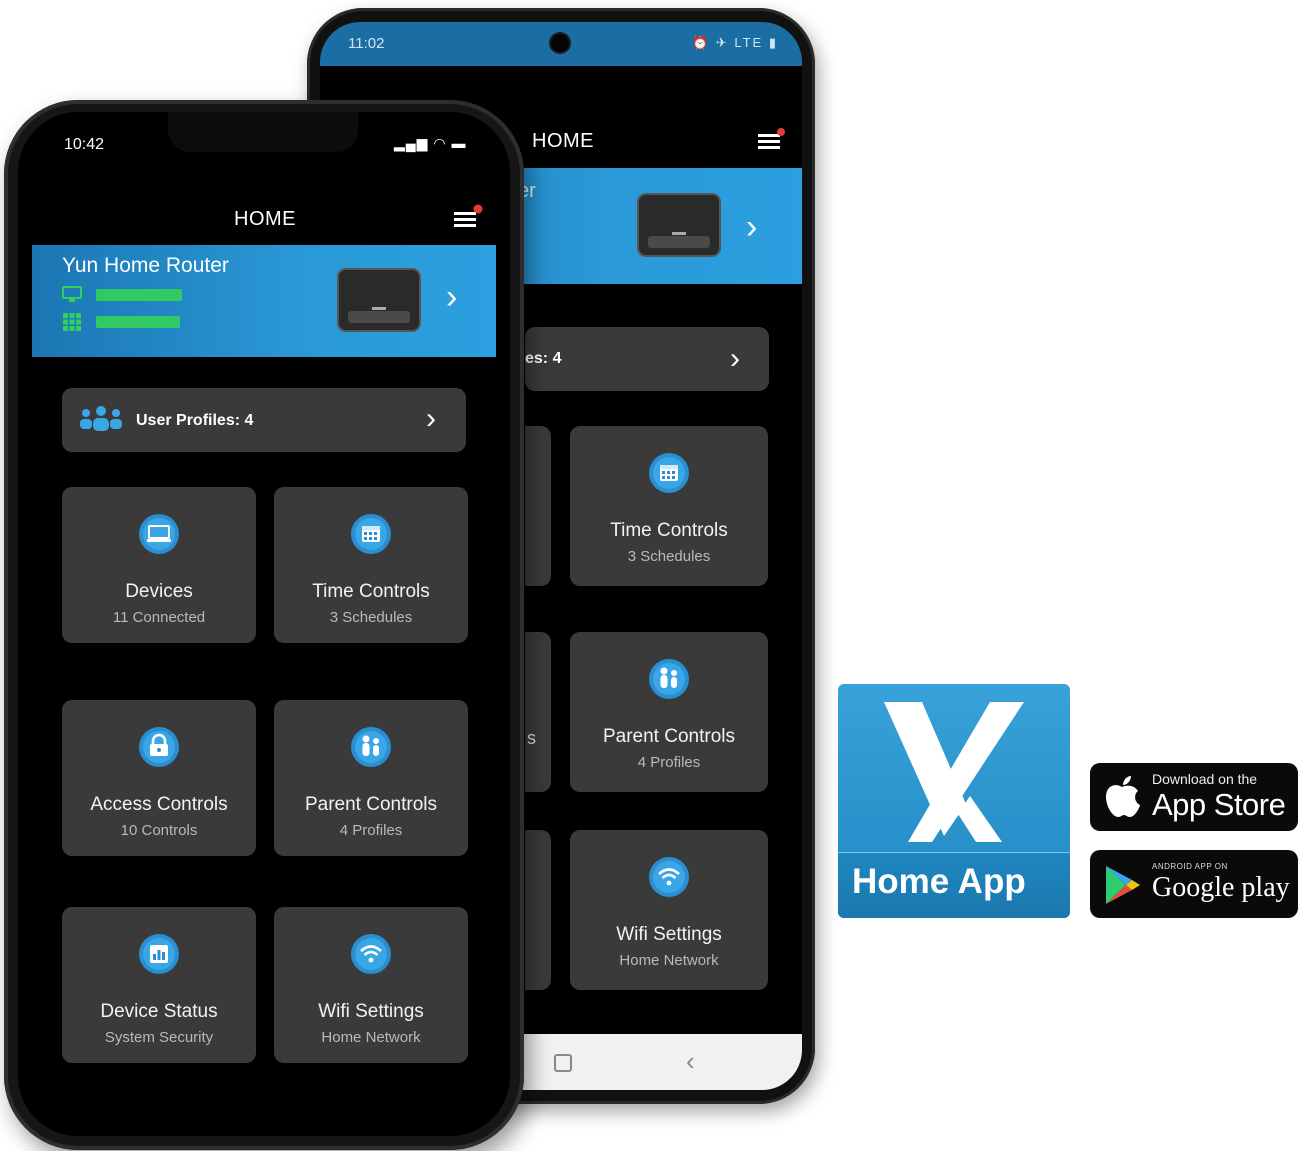 This screenshot has width=1302, height=1151. What do you see at coordinates (1123, 885) in the screenshot?
I see `google-play-icon` at bounding box center [1123, 885].